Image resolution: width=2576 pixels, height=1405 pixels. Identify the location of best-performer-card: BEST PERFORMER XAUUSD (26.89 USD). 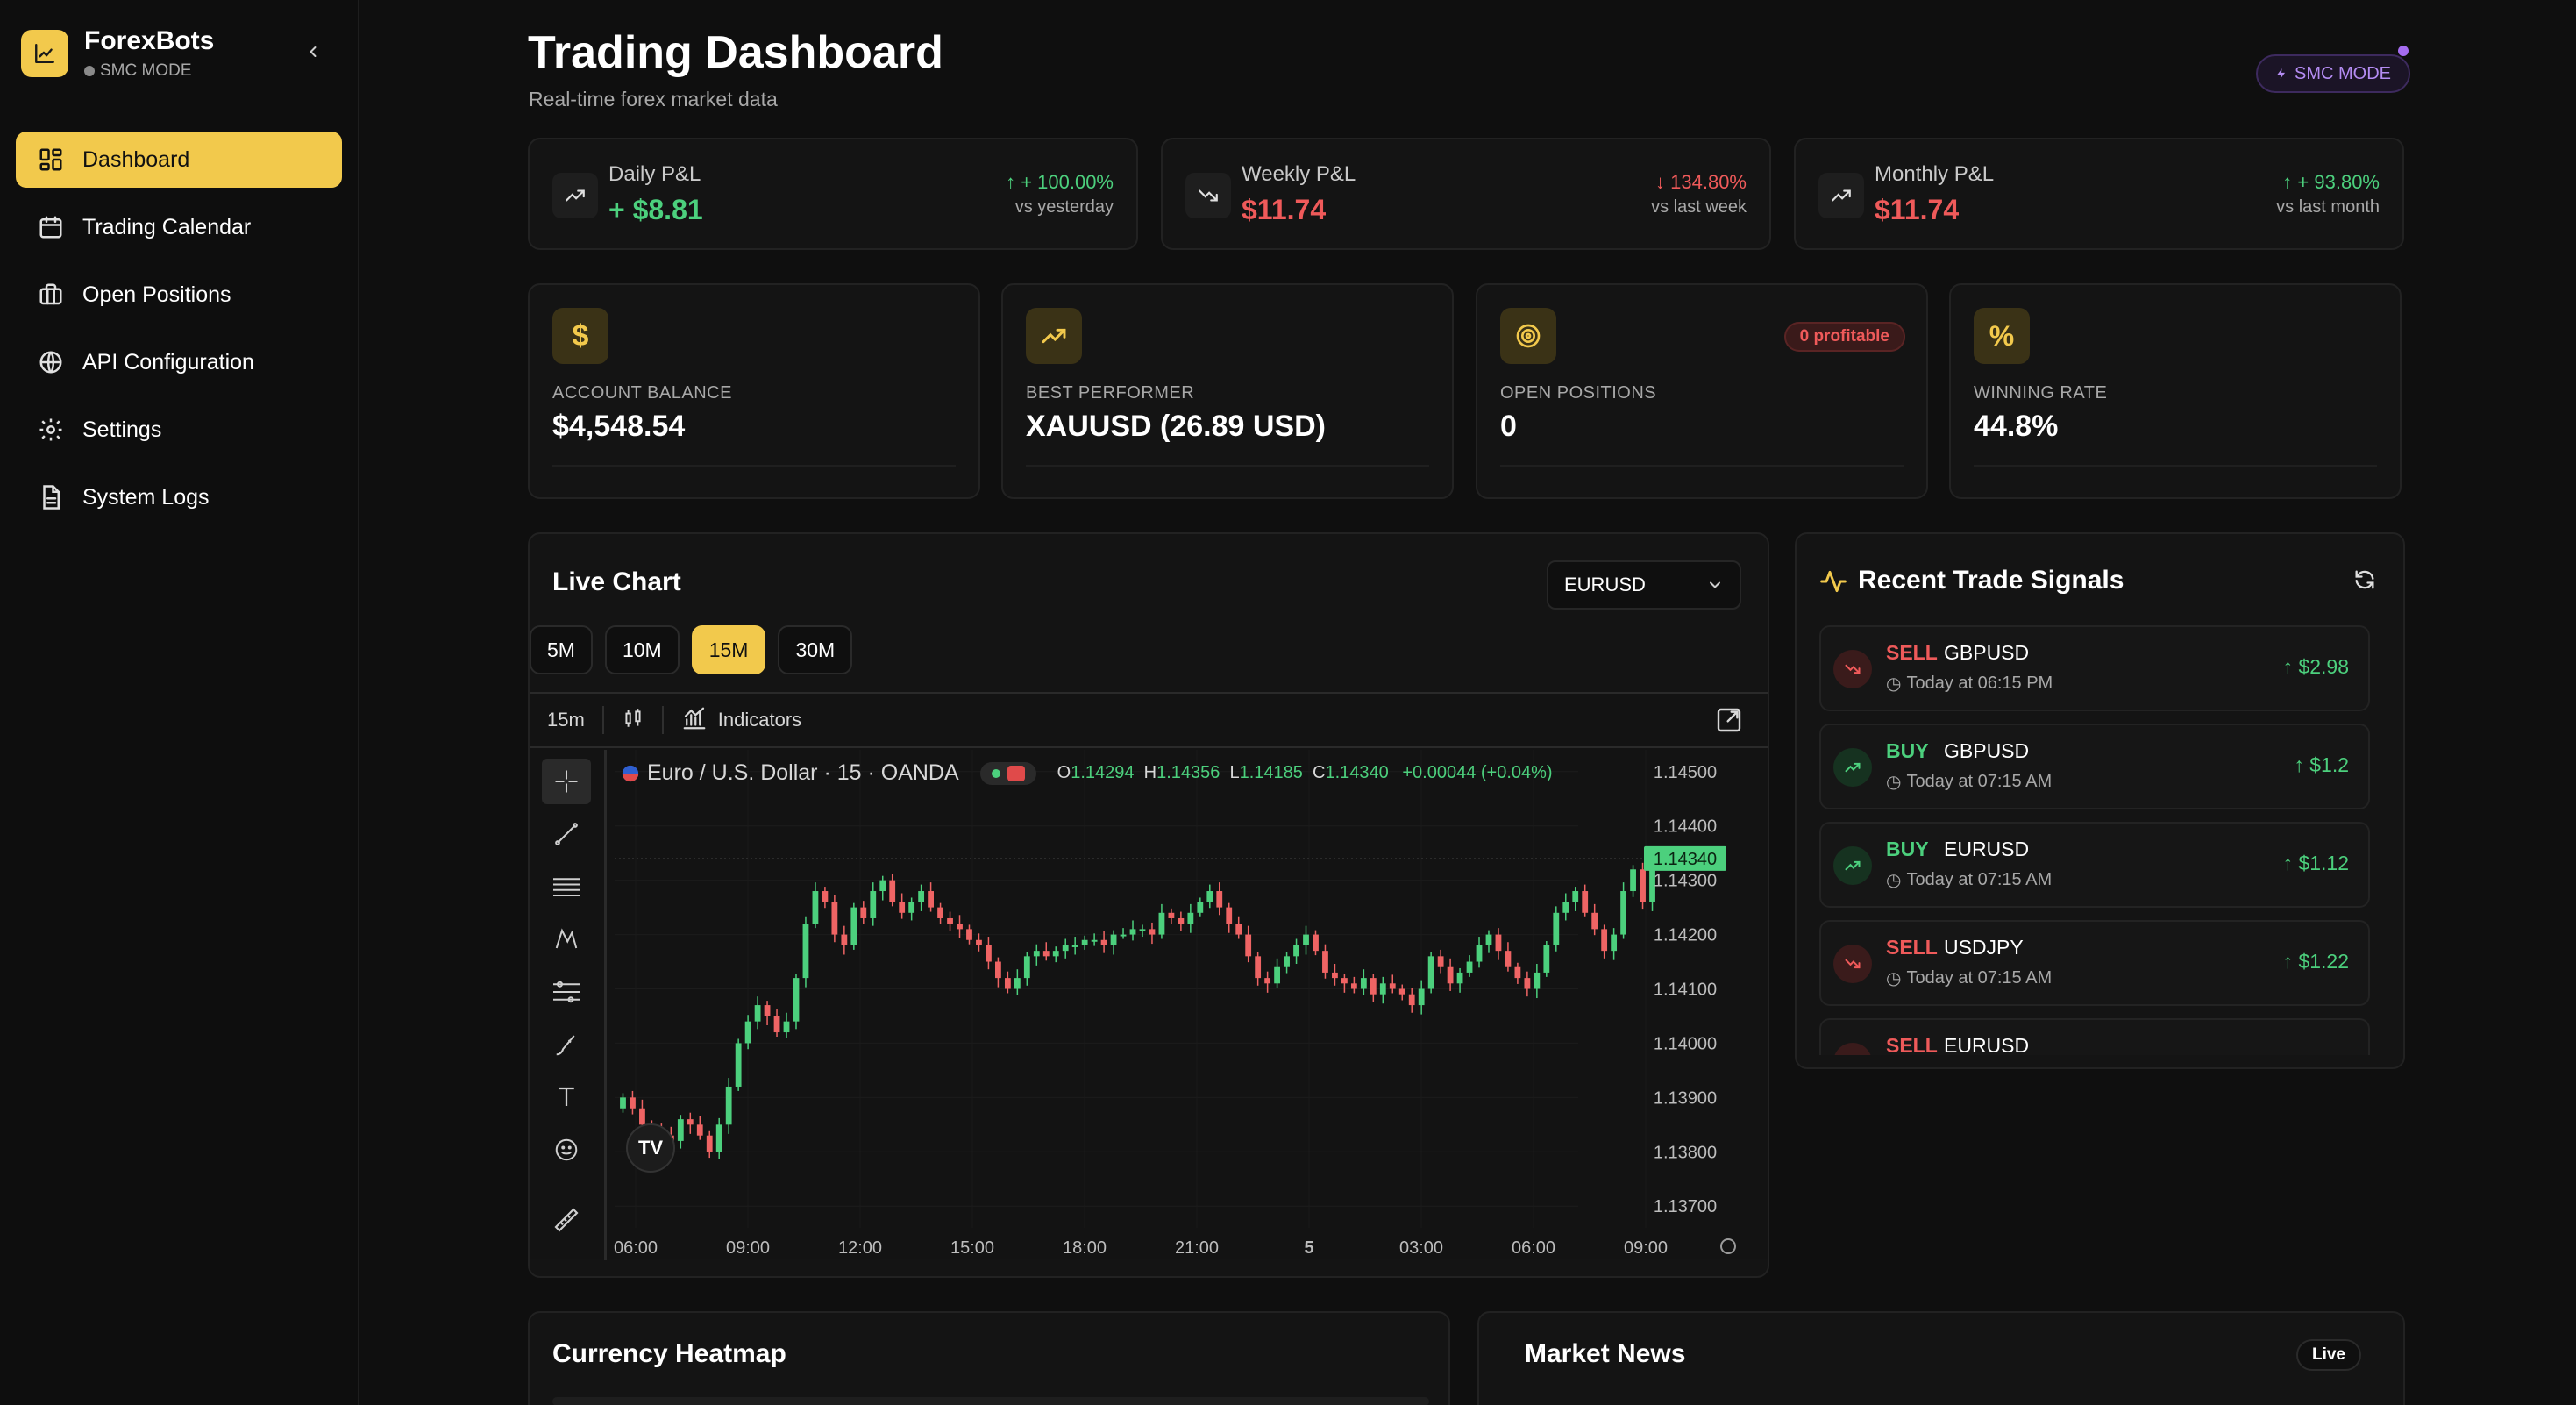
(1227, 391).